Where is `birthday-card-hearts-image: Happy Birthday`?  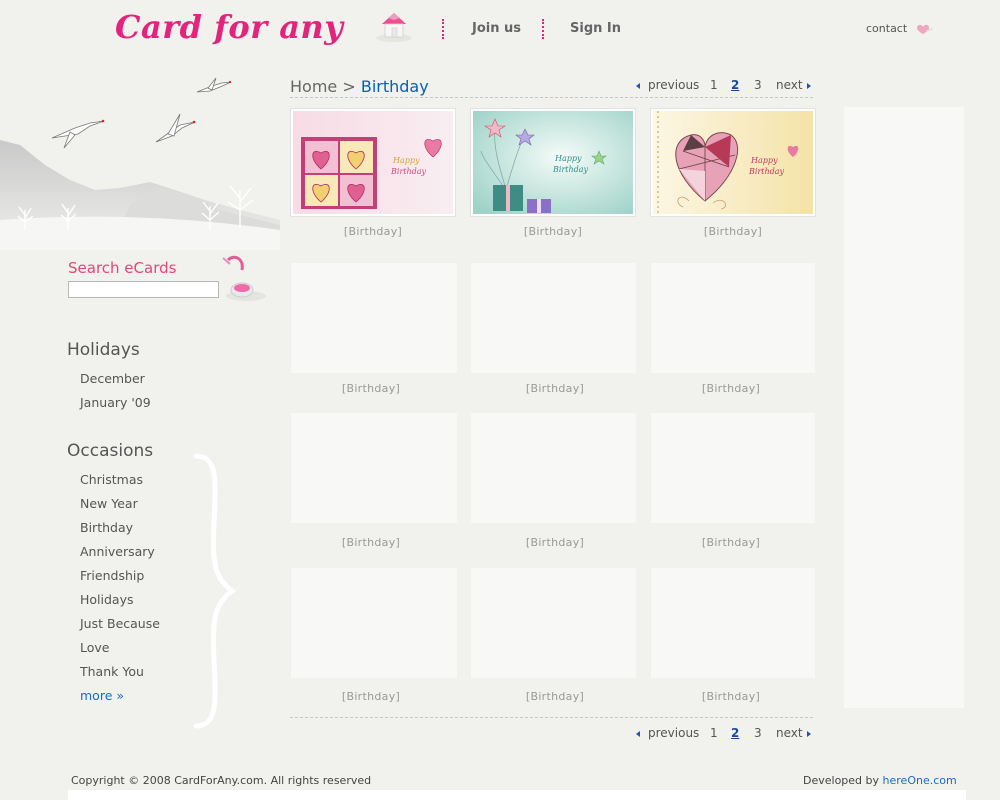
birthday-card-hearts-image: Happy Birthday is located at coordinates (373, 162).